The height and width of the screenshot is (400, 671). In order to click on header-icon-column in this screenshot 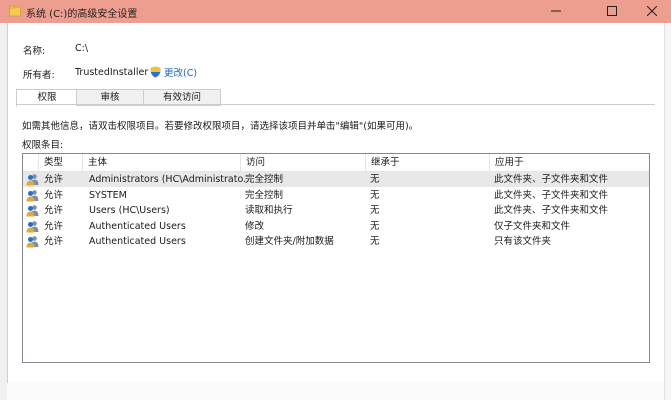, I will do `click(31, 162)`.